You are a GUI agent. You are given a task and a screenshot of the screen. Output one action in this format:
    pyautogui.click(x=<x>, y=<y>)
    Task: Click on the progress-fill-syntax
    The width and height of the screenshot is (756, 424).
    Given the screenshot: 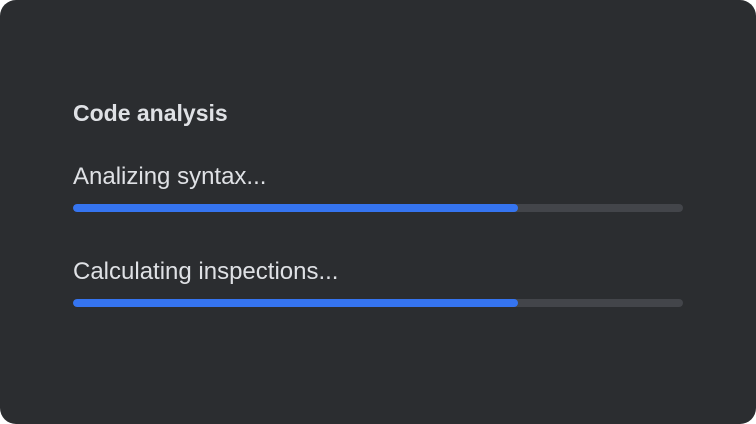 What is the action you would take?
    pyautogui.click(x=296, y=208)
    